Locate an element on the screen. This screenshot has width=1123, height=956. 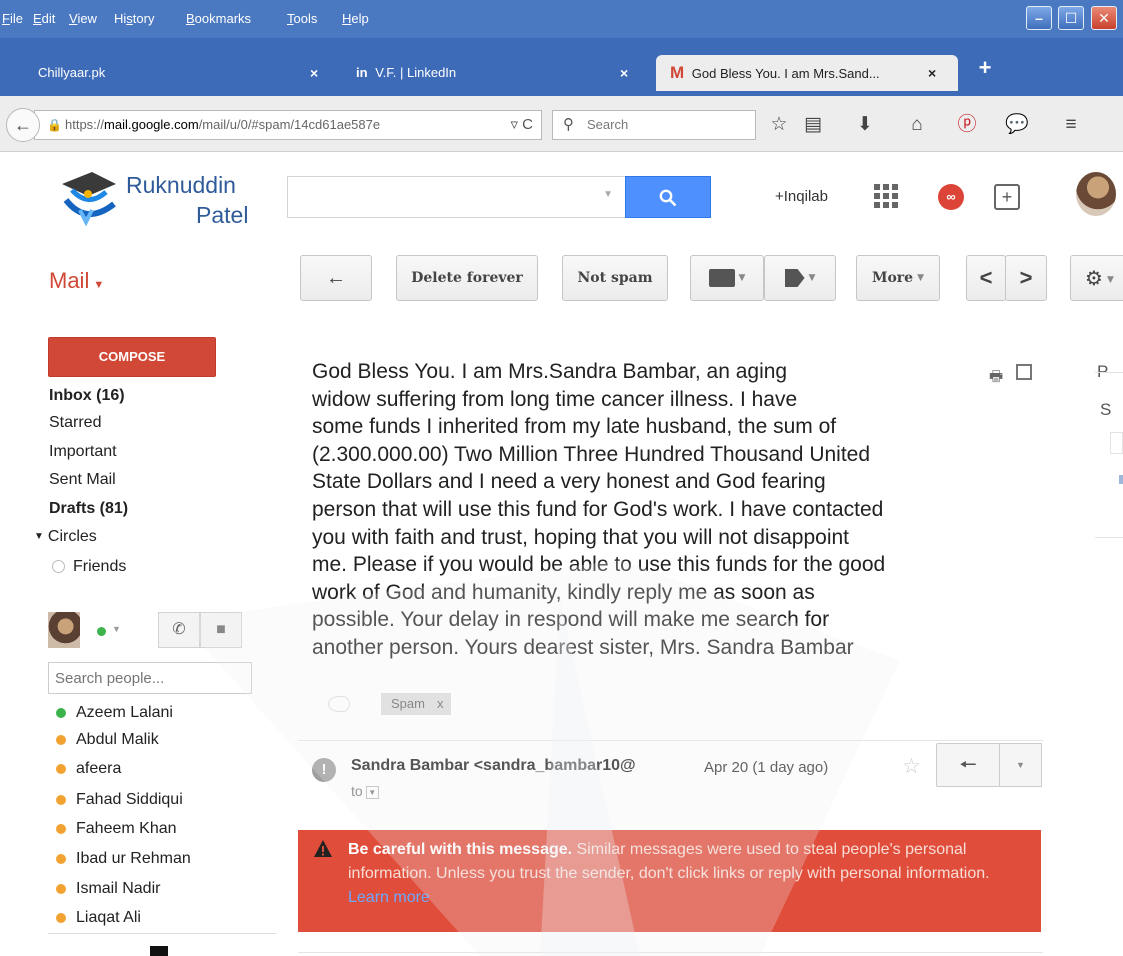
search-icon is located at coordinates (668, 198).